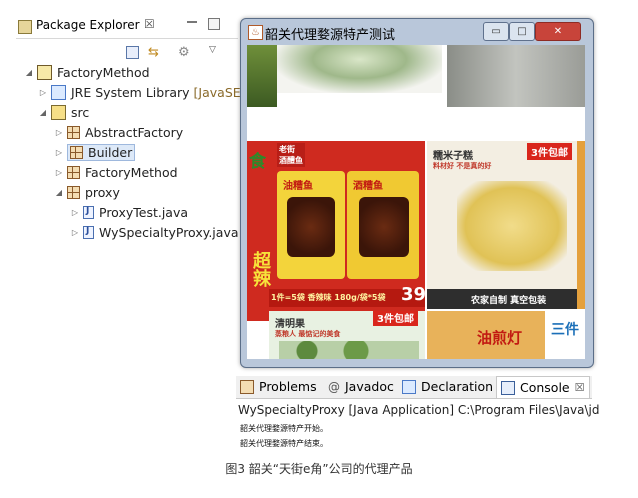 The width and height of the screenshot is (638, 498). What do you see at coordinates (130, 92) in the screenshot?
I see `tree-item-label: JRE System Library` at bounding box center [130, 92].